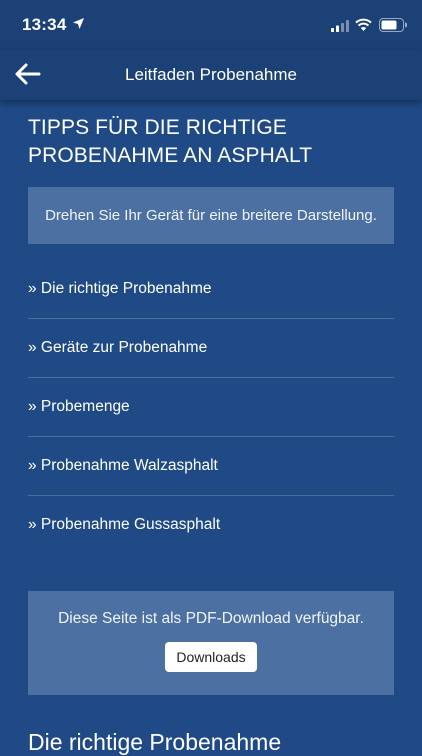 The image size is (422, 756). What do you see at coordinates (211, 289) in the screenshot?
I see `link-die-richtige-probenahme: » Die richtige Probenahme` at bounding box center [211, 289].